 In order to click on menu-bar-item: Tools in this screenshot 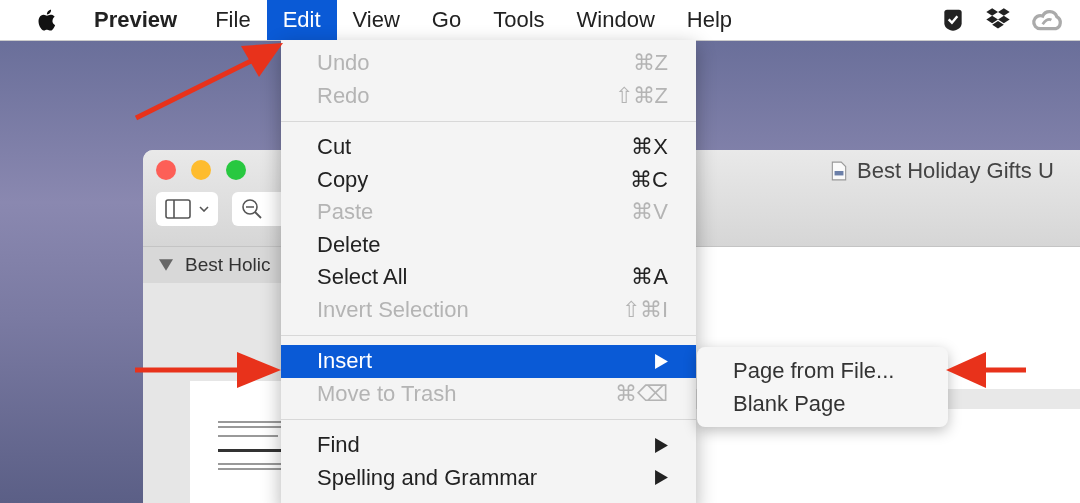, I will do `click(519, 20)`.